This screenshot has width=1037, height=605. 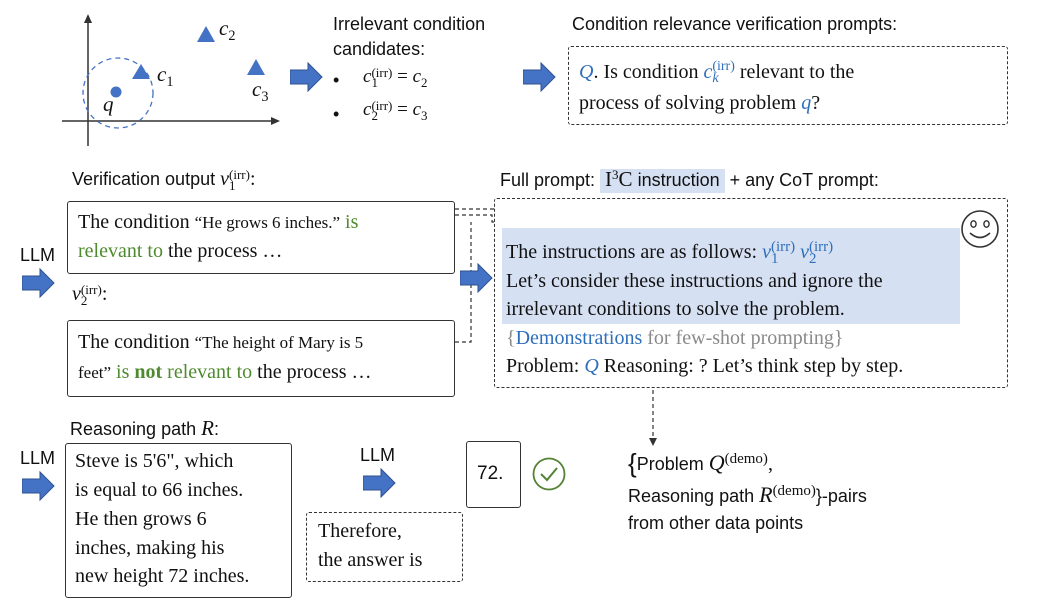 What do you see at coordinates (162, 576) in the screenshot?
I see `reasoning-line-5: new height 72 inches.` at bounding box center [162, 576].